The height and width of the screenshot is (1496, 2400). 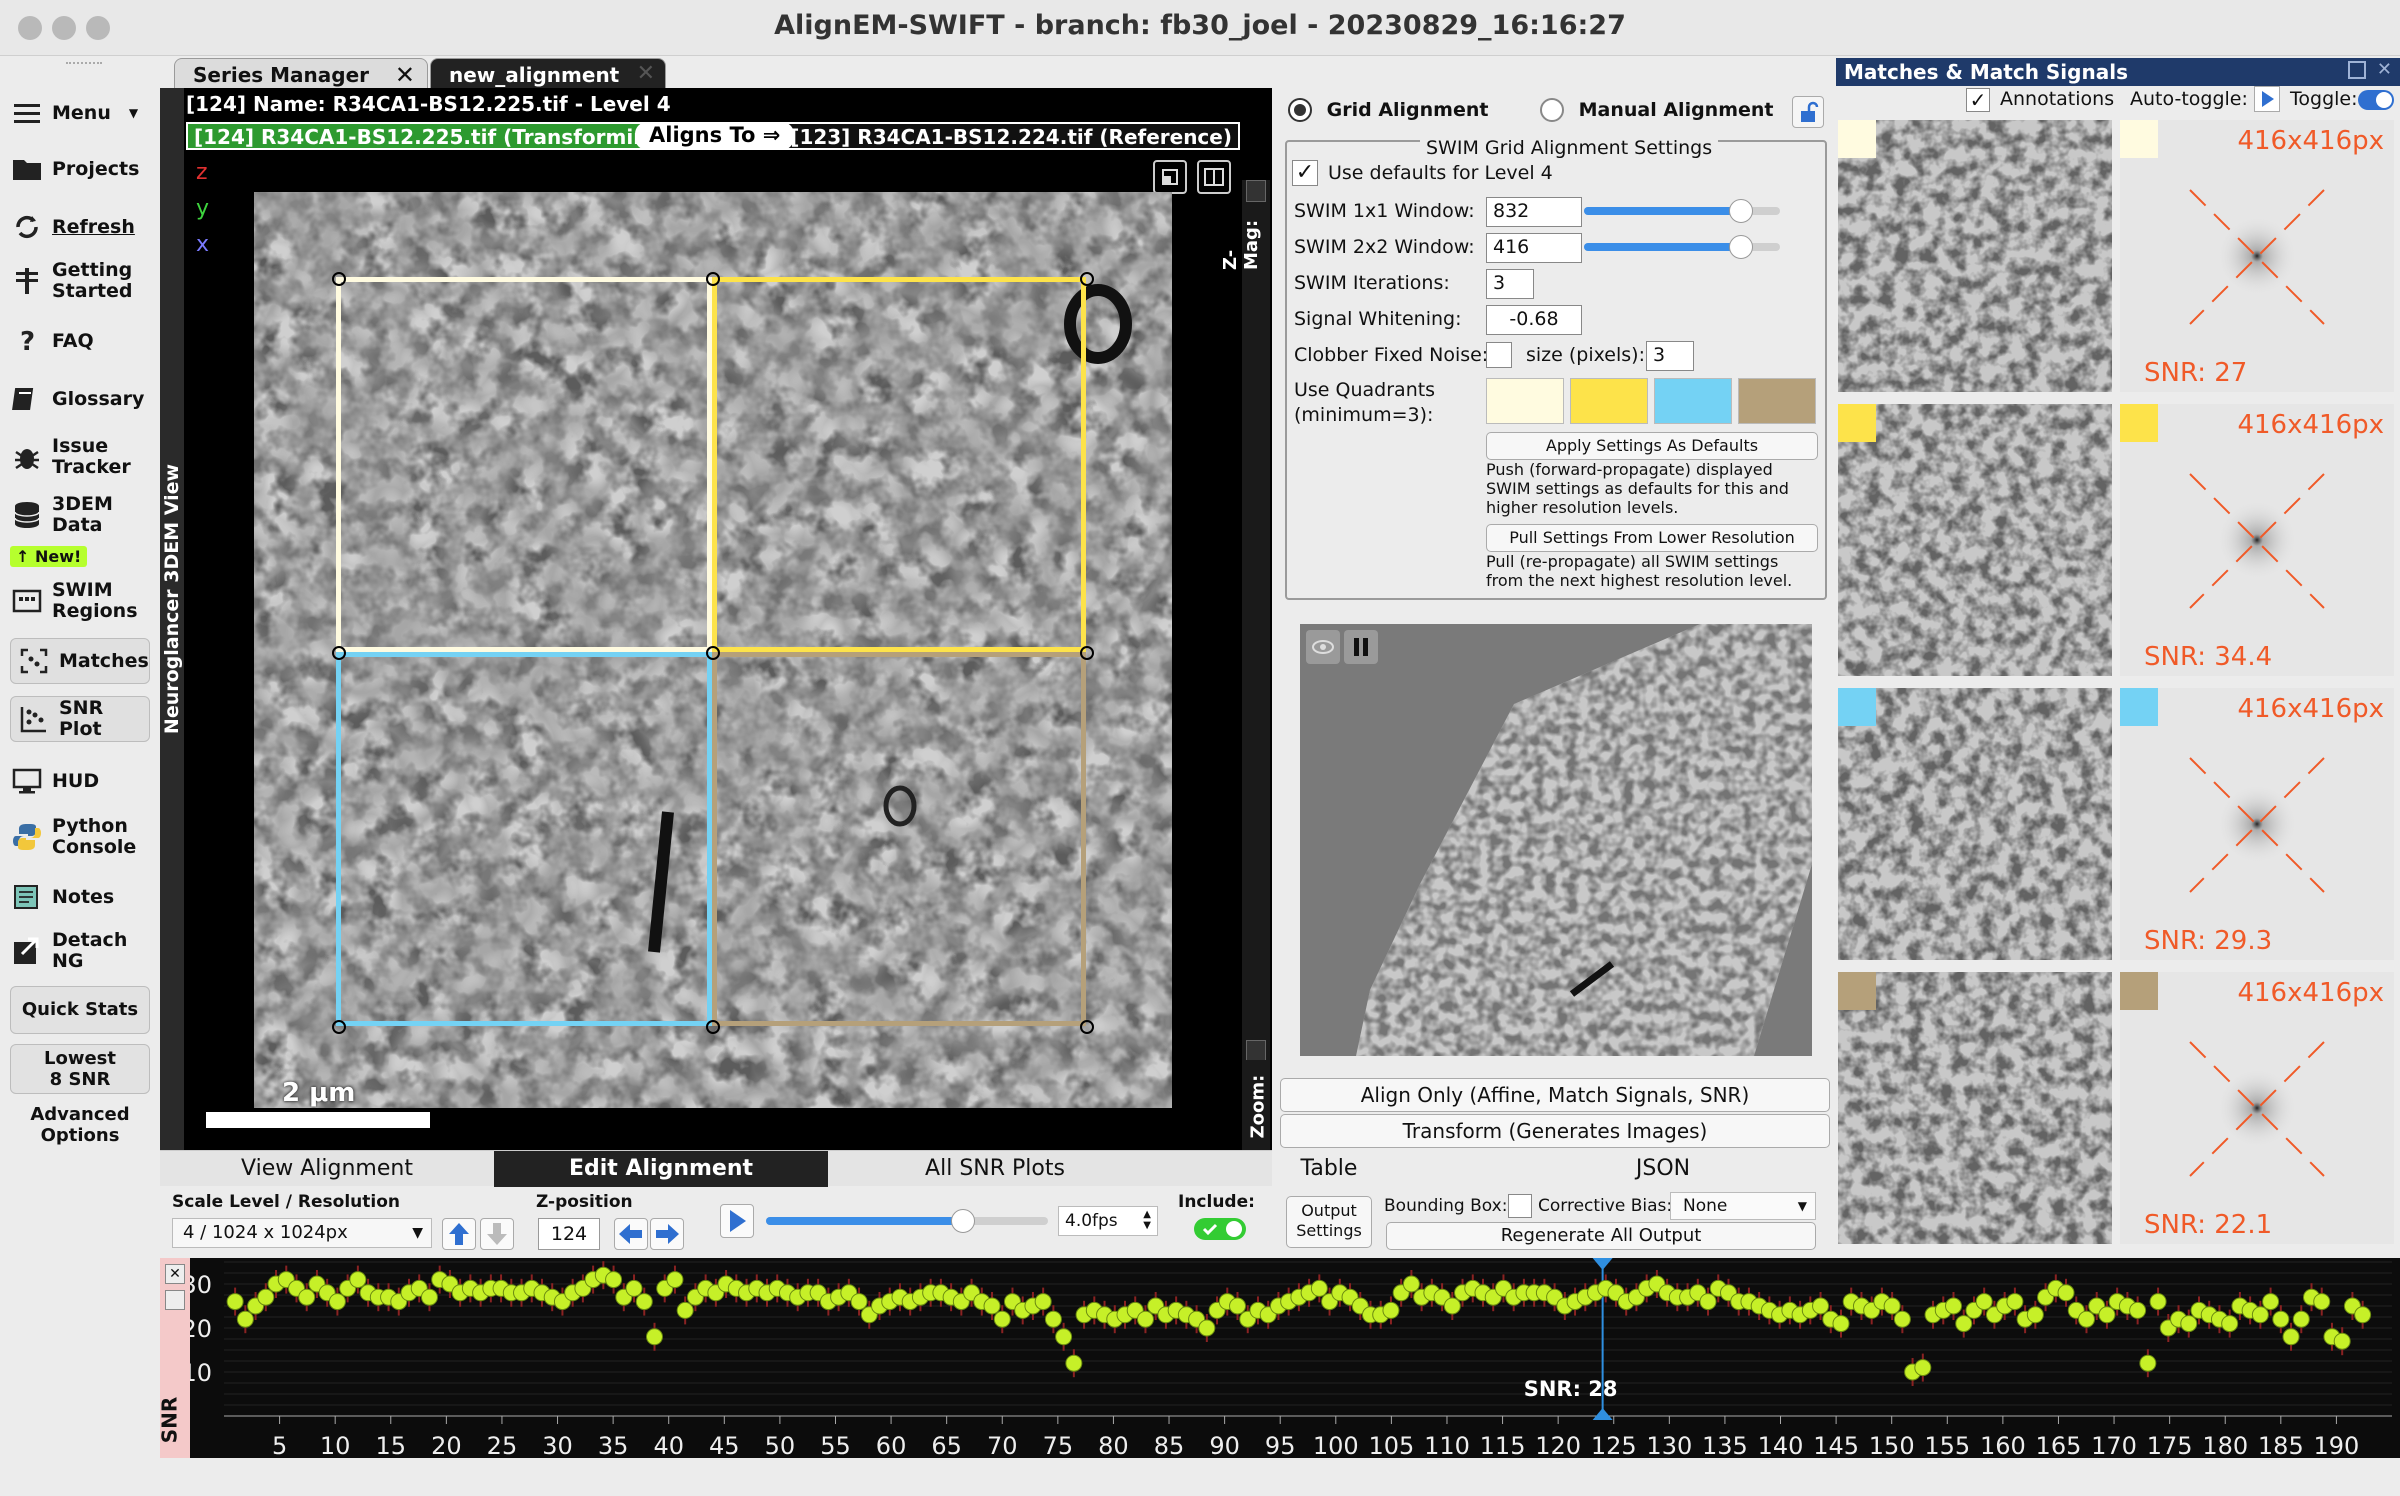 What do you see at coordinates (737, 1221) in the screenshot?
I see `play-button` at bounding box center [737, 1221].